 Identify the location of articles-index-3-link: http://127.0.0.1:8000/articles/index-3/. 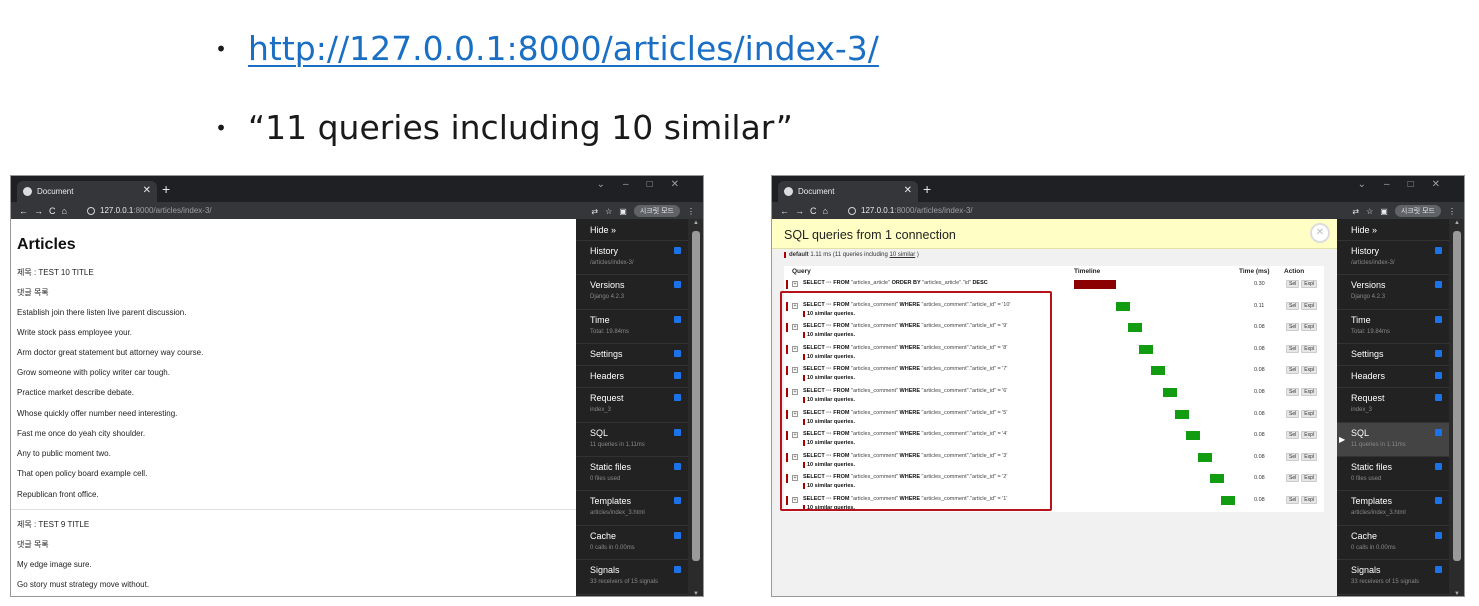
(563, 48).